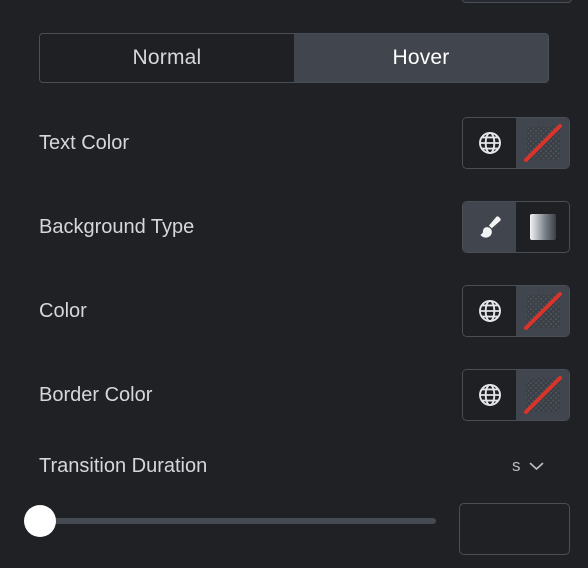  I want to click on slider-track, so click(238, 521).